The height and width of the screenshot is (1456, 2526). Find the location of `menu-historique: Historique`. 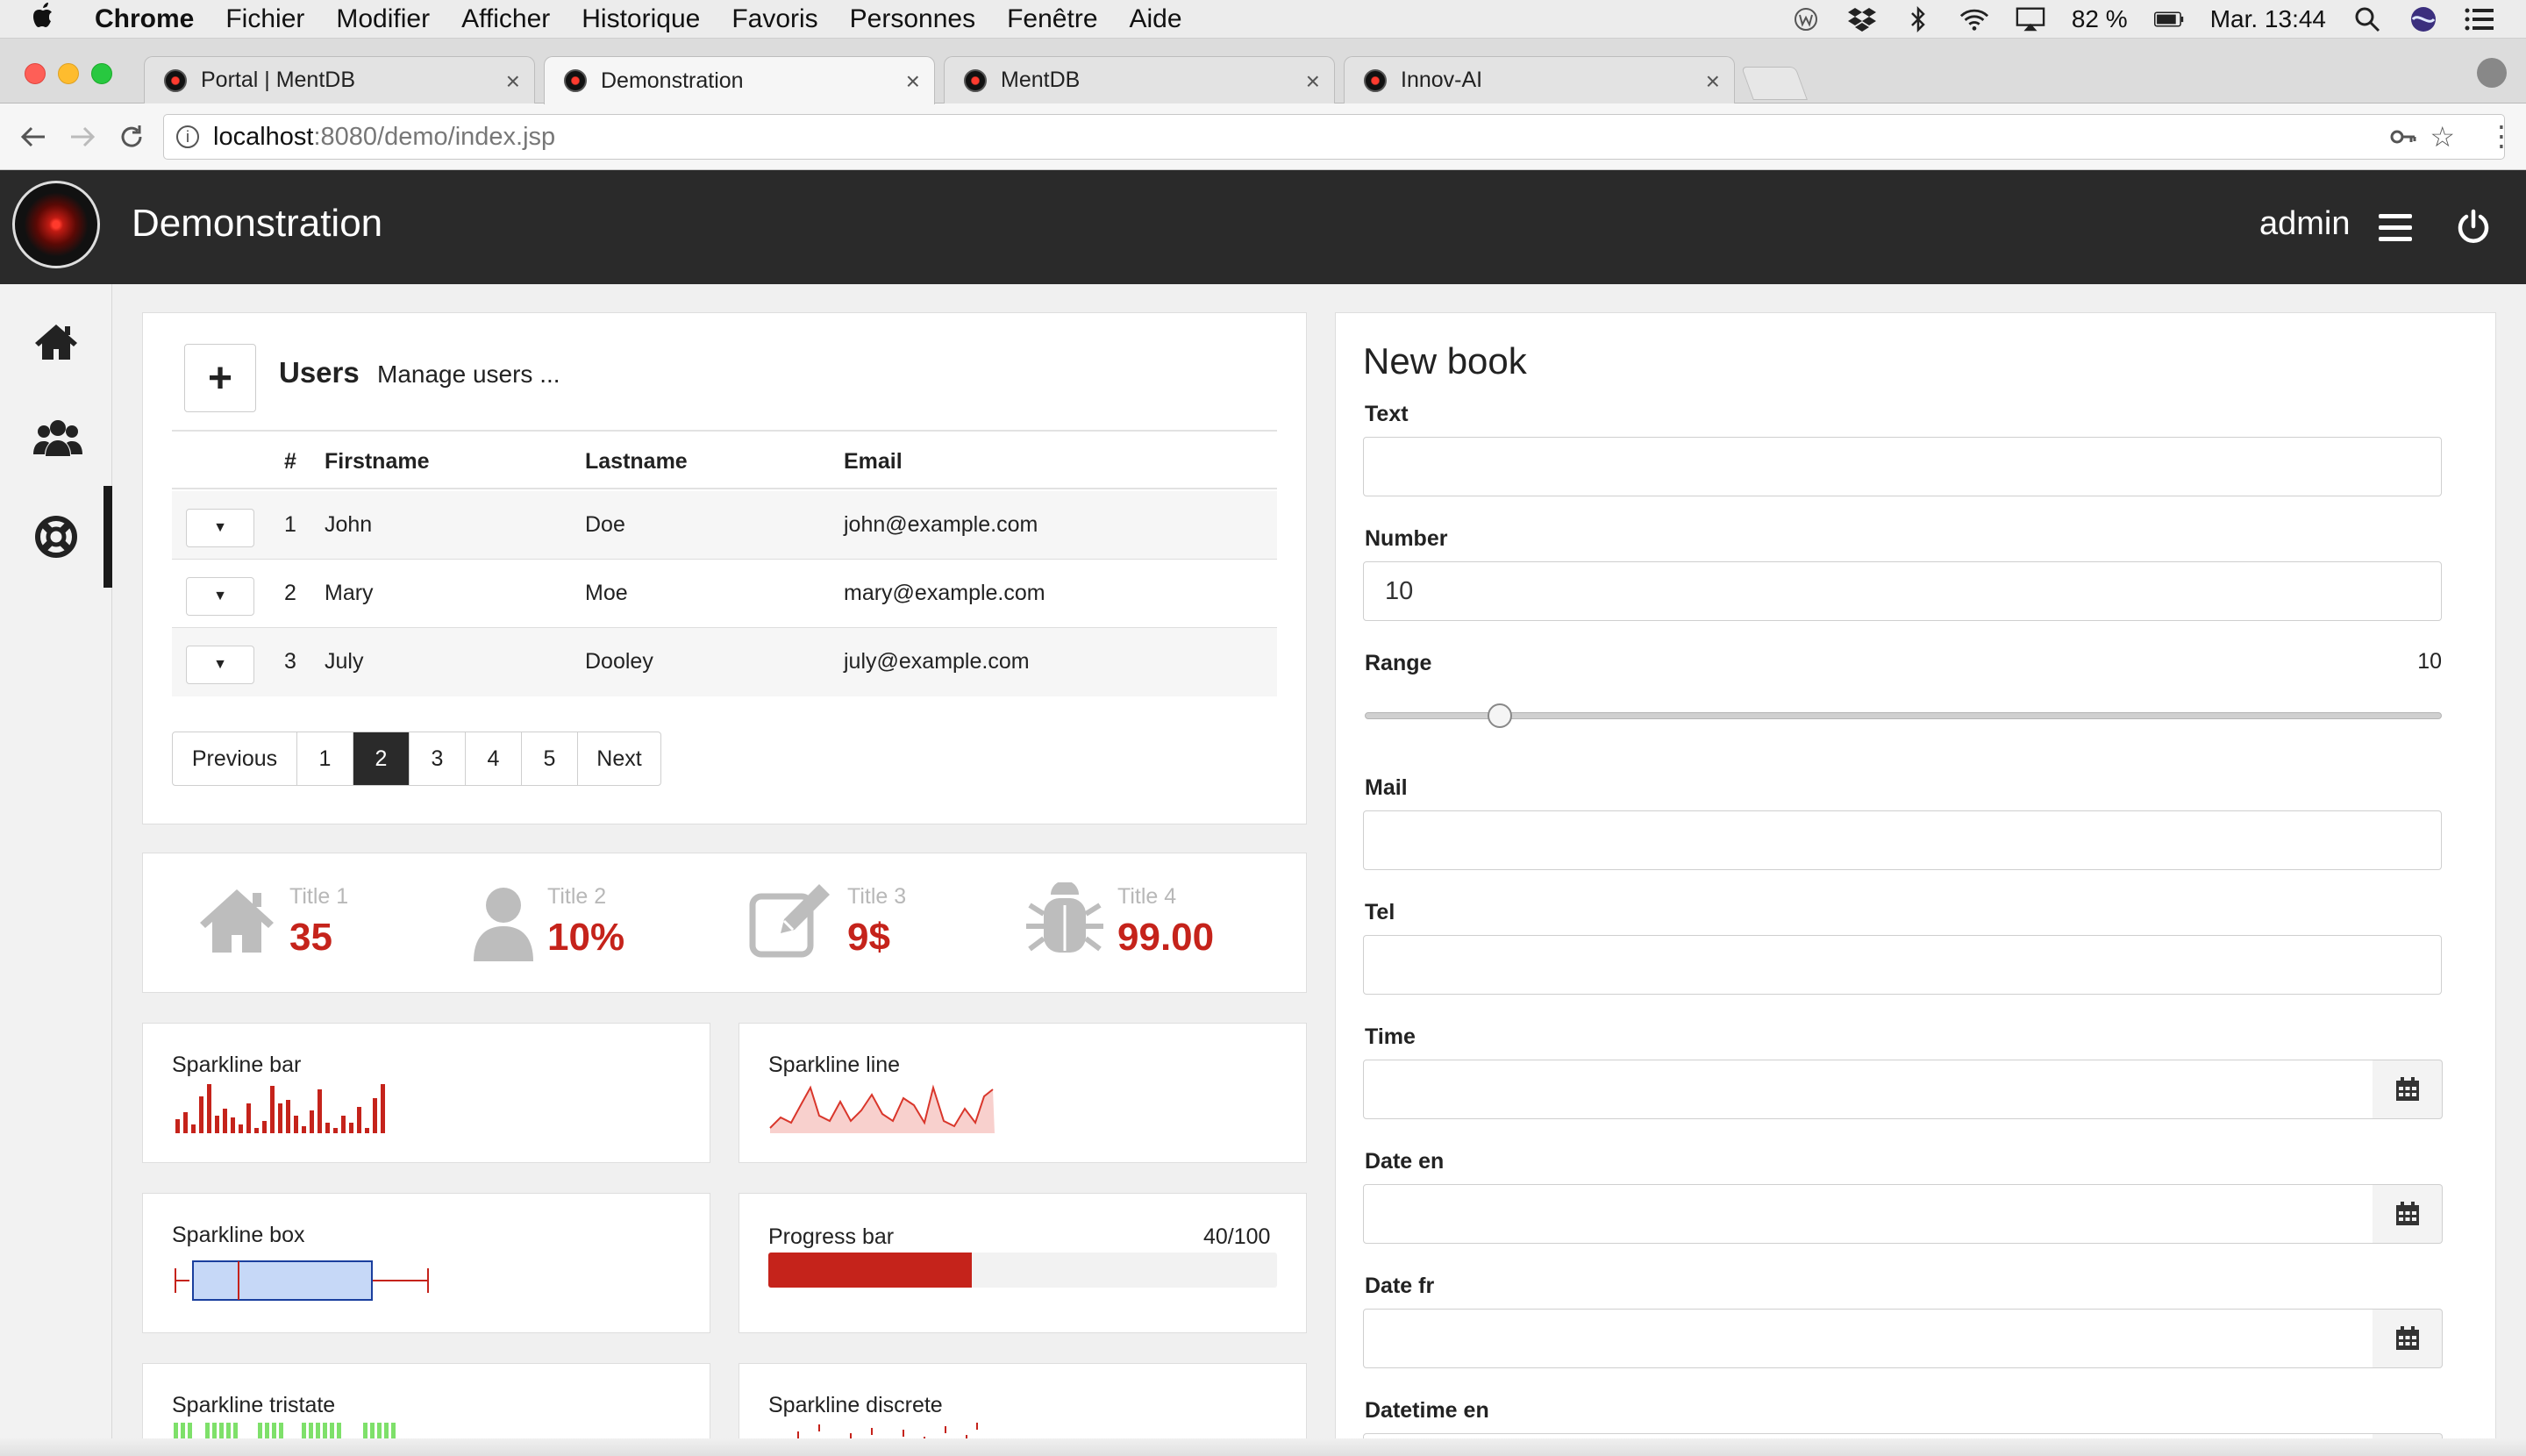

menu-historique: Historique is located at coordinates (641, 19).